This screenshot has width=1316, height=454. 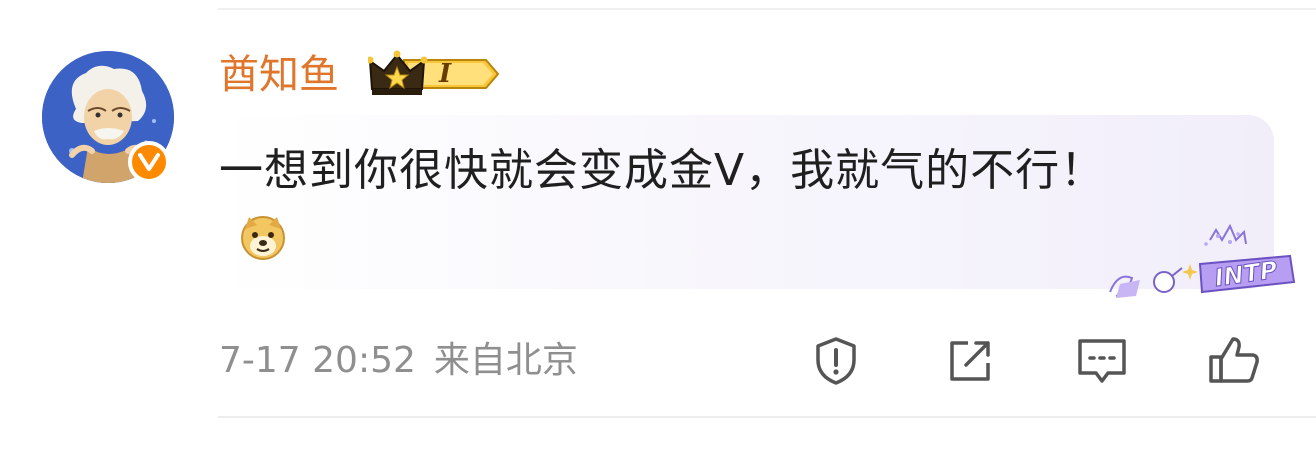 What do you see at coordinates (317, 360) in the screenshot?
I see `timestamp: 7-17 20:52` at bounding box center [317, 360].